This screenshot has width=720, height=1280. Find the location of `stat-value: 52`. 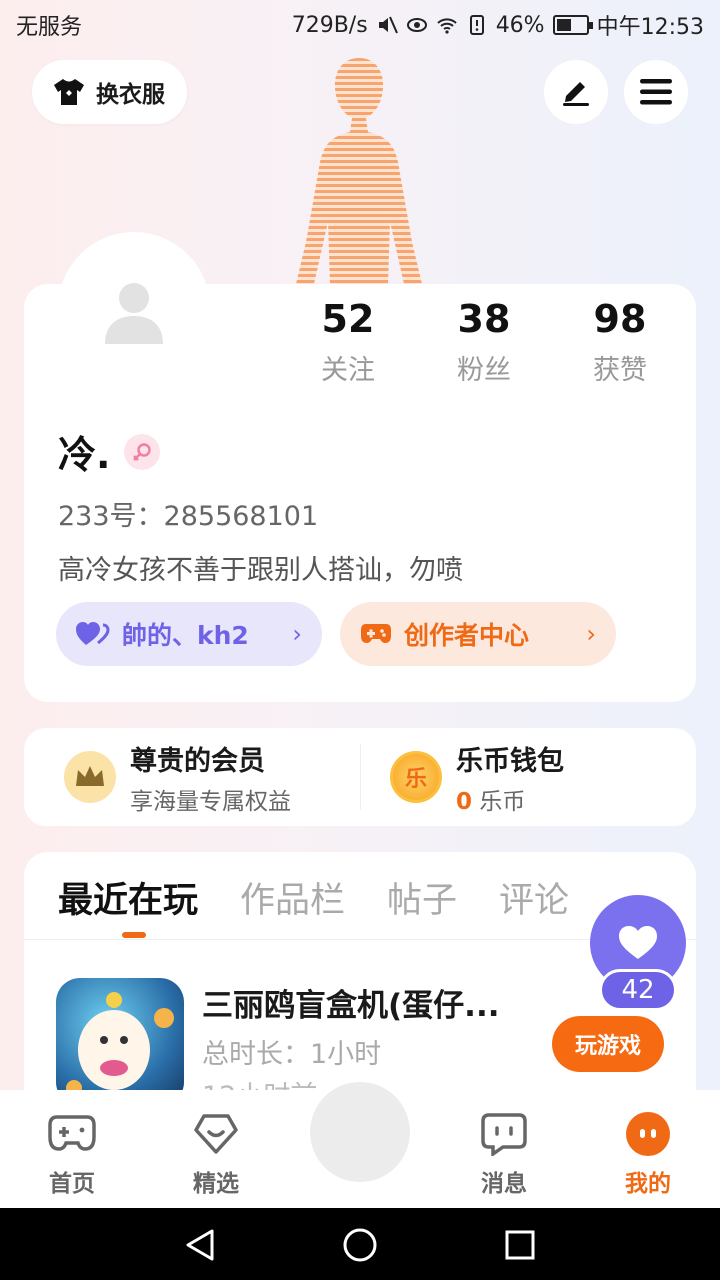

stat-value: 52 is located at coordinates (348, 319).